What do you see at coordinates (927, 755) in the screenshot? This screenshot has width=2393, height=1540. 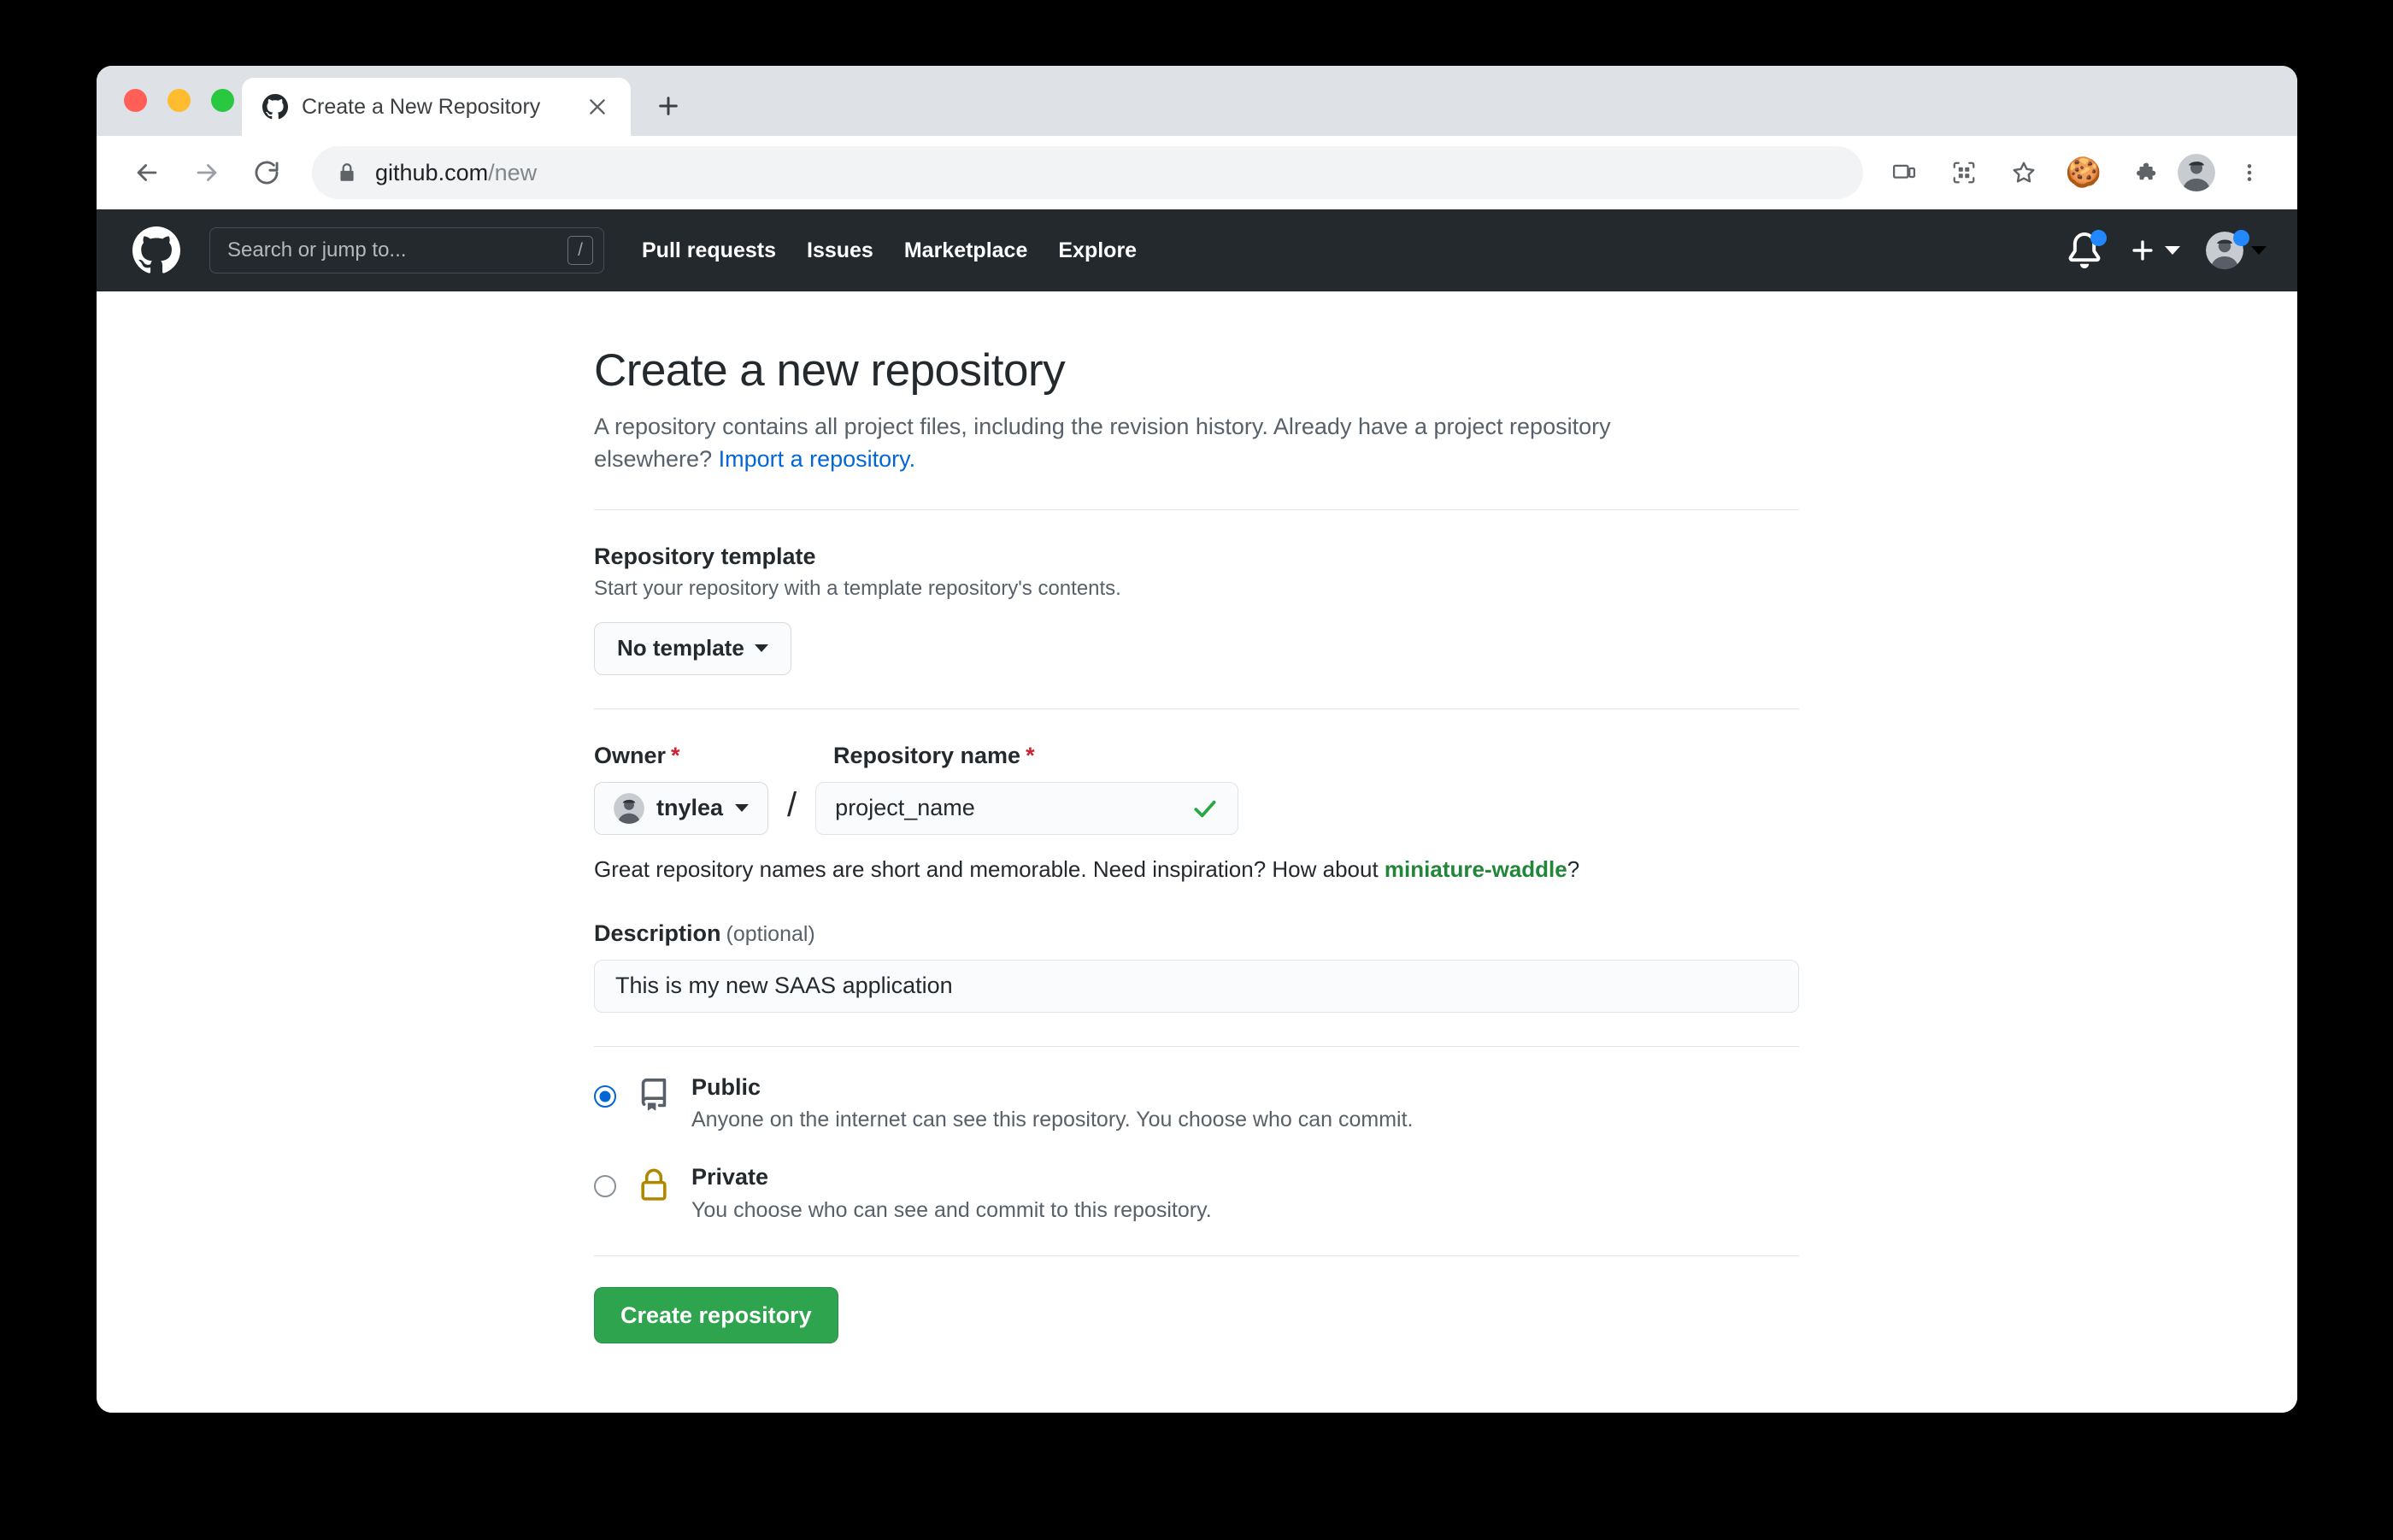 I see `repository-name-label-text: Repository name` at bounding box center [927, 755].